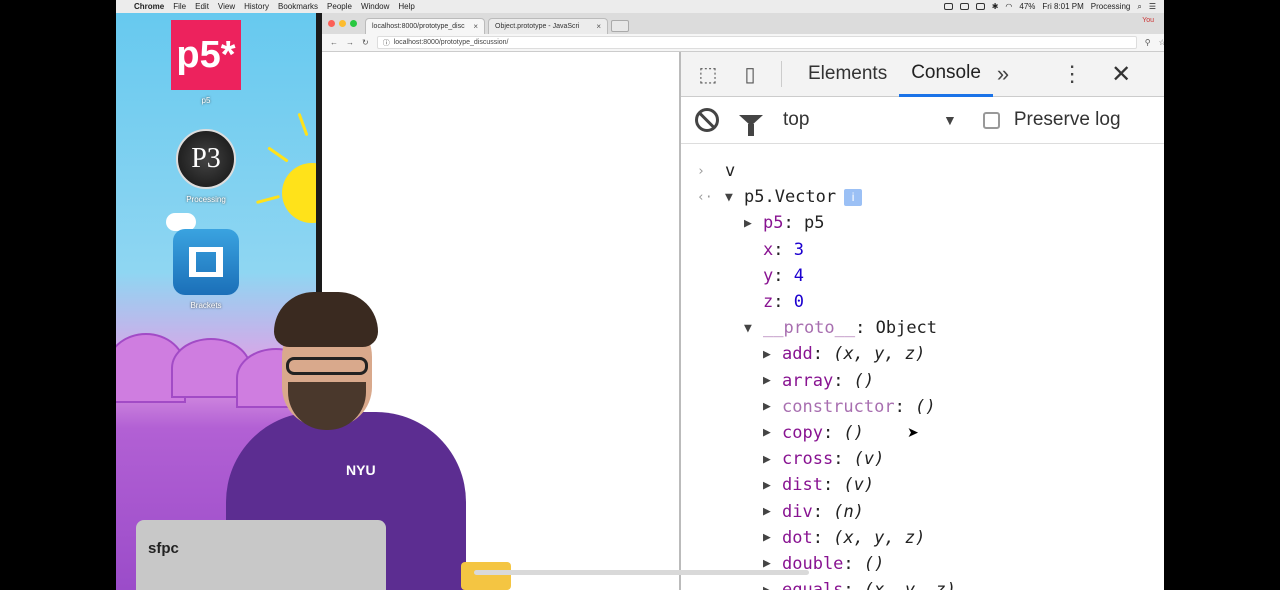 The width and height of the screenshot is (1280, 590). What do you see at coordinates (922, 511) in the screenshot?
I see `method-row: ▶ div: (n)` at bounding box center [922, 511].